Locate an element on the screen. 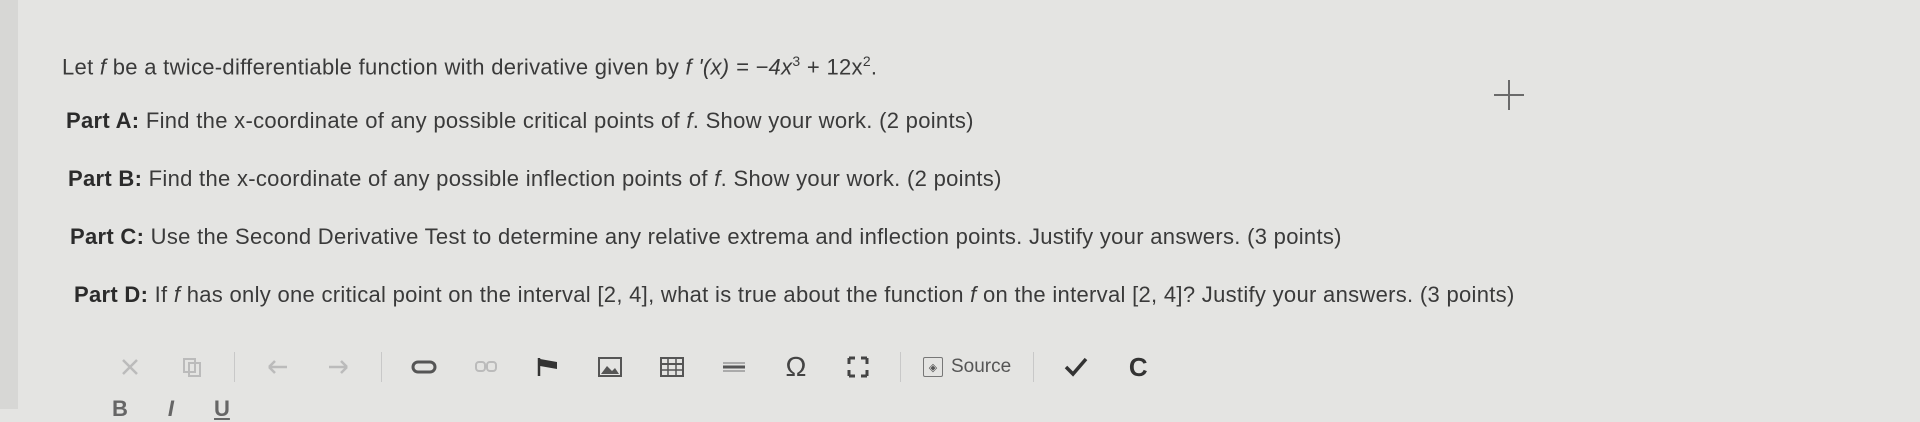 The height and width of the screenshot is (422, 1920). format-toolbar-row: B I U is located at coordinates (171, 409).